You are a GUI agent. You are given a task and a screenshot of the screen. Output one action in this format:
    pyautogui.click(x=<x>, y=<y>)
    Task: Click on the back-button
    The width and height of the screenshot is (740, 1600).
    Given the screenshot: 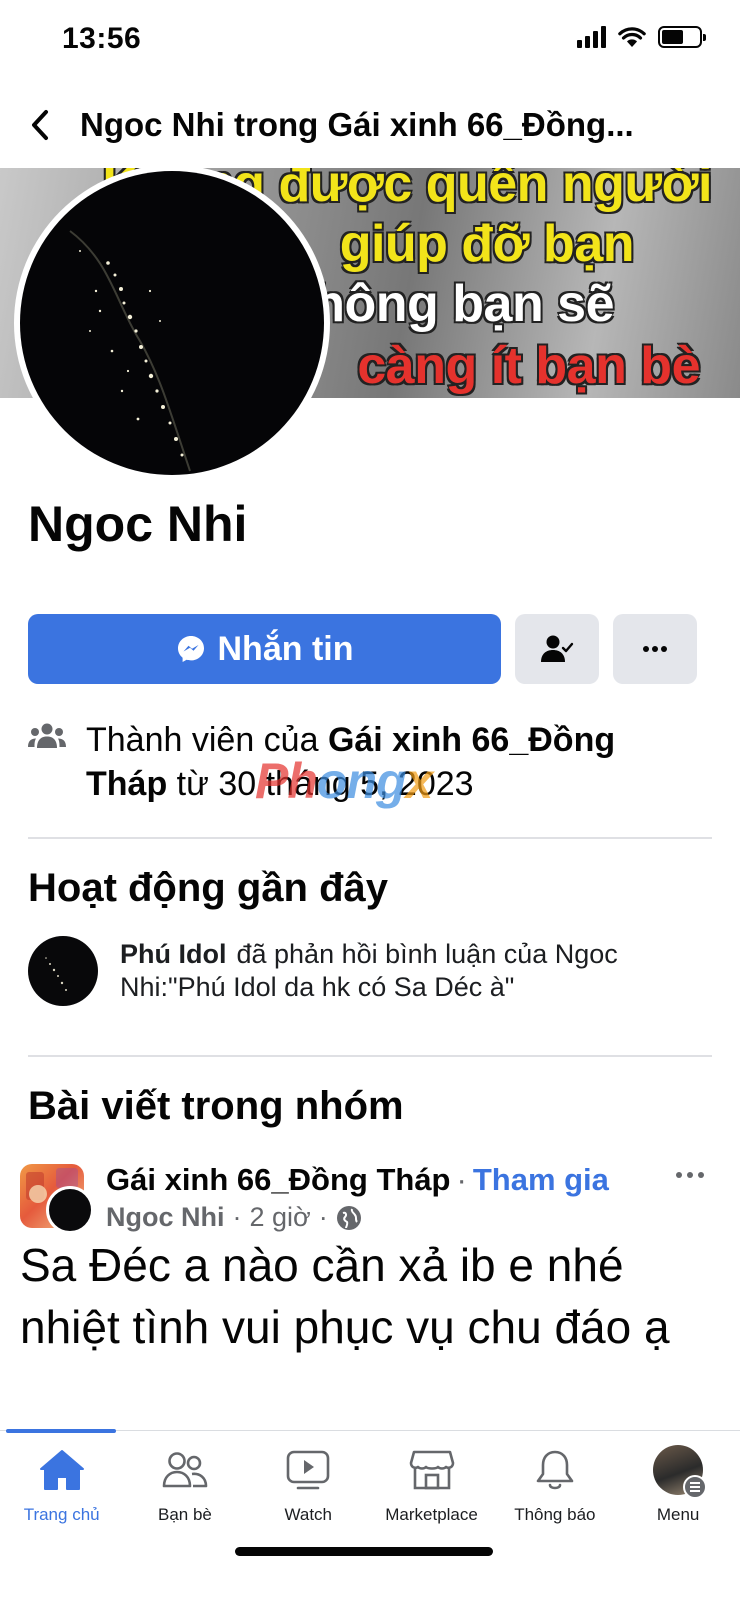 What is the action you would take?
    pyautogui.click(x=40, y=125)
    